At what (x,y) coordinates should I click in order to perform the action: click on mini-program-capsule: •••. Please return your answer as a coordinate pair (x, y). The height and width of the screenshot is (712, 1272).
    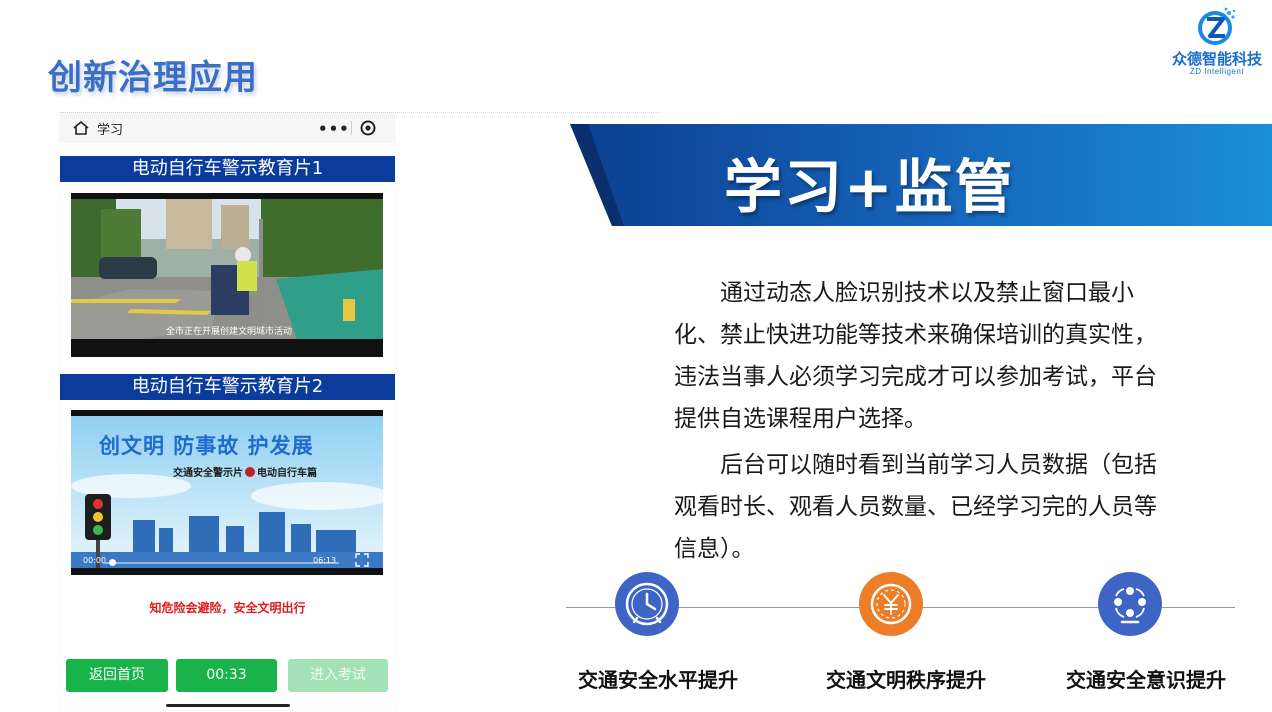
    Looking at the image, I should click on (349, 128).